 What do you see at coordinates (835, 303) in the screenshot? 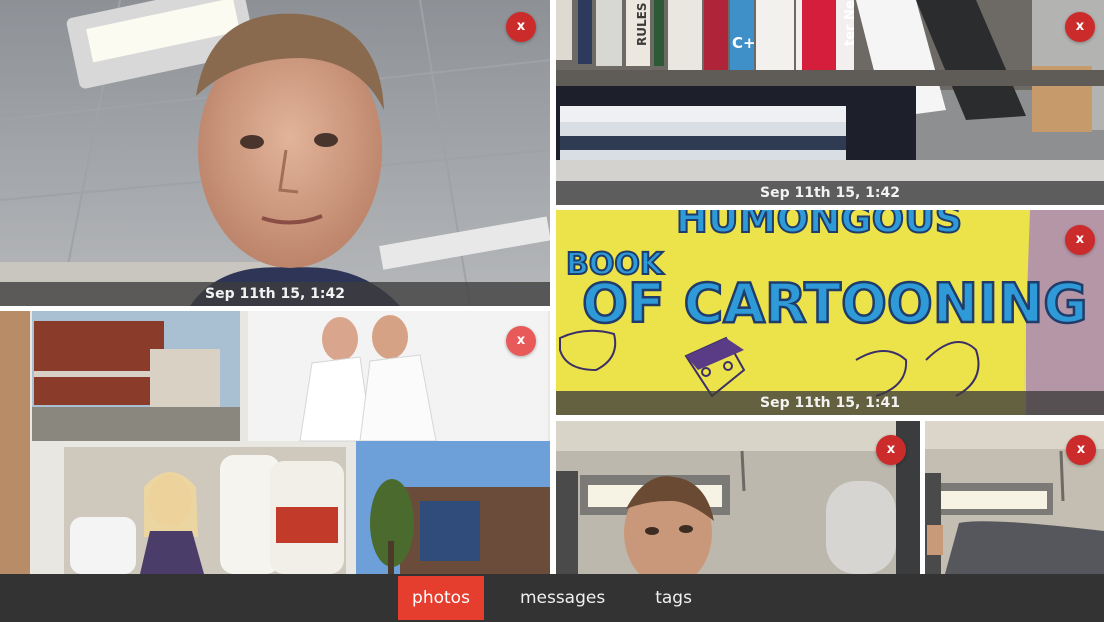
I see `book-title-text: OF CARTOONING` at bounding box center [835, 303].